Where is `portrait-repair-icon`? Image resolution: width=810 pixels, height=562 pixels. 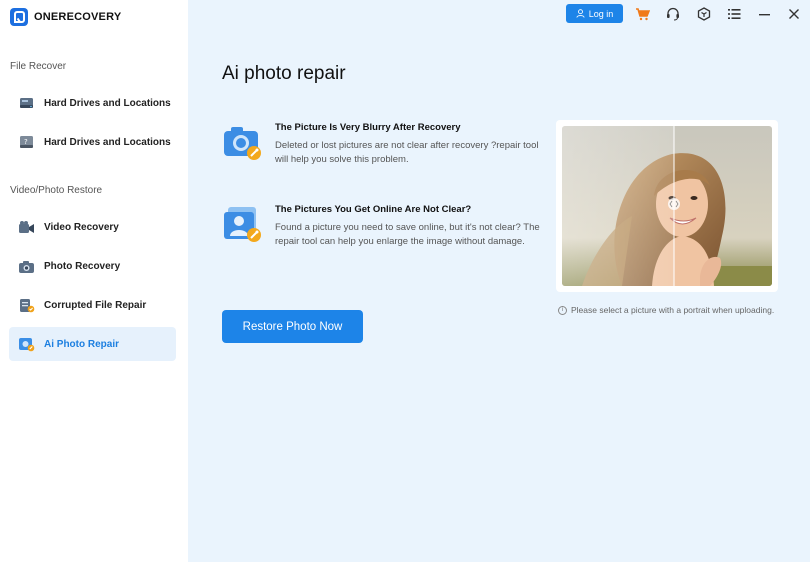 portrait-repair-icon is located at coordinates (243, 224).